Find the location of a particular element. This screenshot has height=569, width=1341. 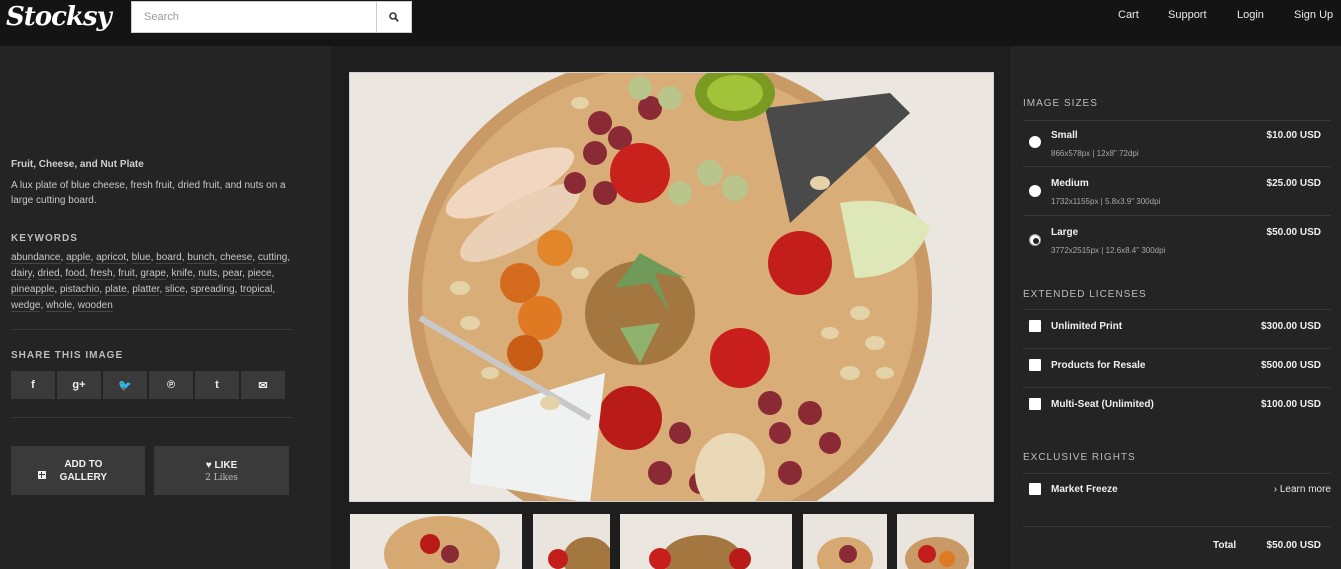

search-input is located at coordinates (254, 17).